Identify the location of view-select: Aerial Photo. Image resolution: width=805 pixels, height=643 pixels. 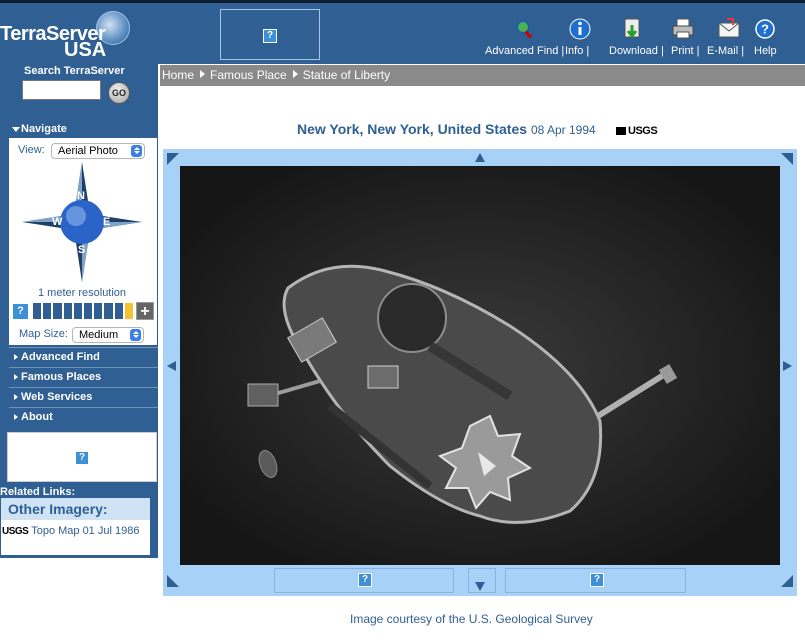
(98, 151).